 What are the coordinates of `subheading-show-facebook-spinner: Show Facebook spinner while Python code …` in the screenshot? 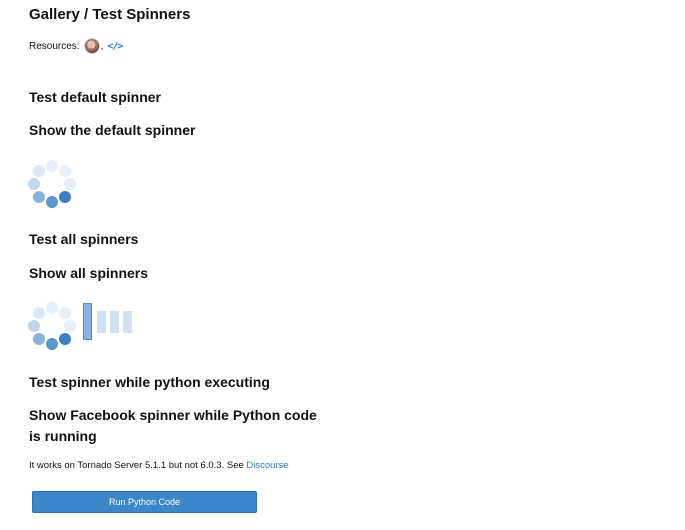 It's located at (173, 425).